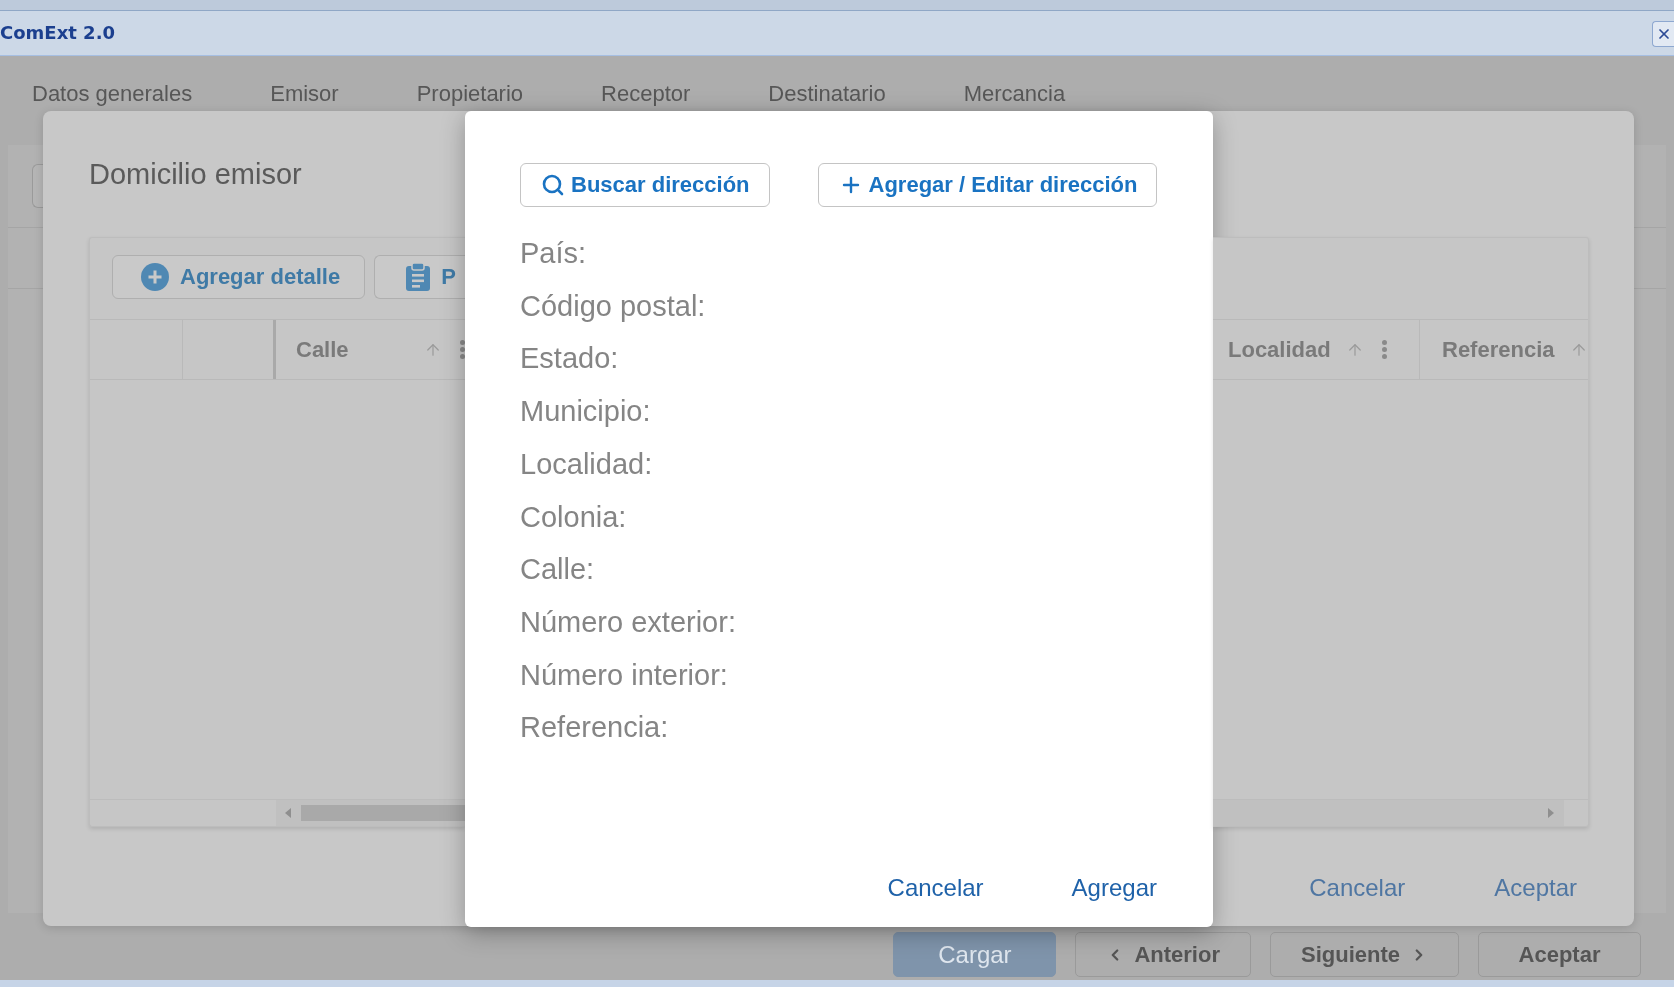 This screenshot has height=987, width=1674. I want to click on field-label: Número interior:, so click(624, 675).